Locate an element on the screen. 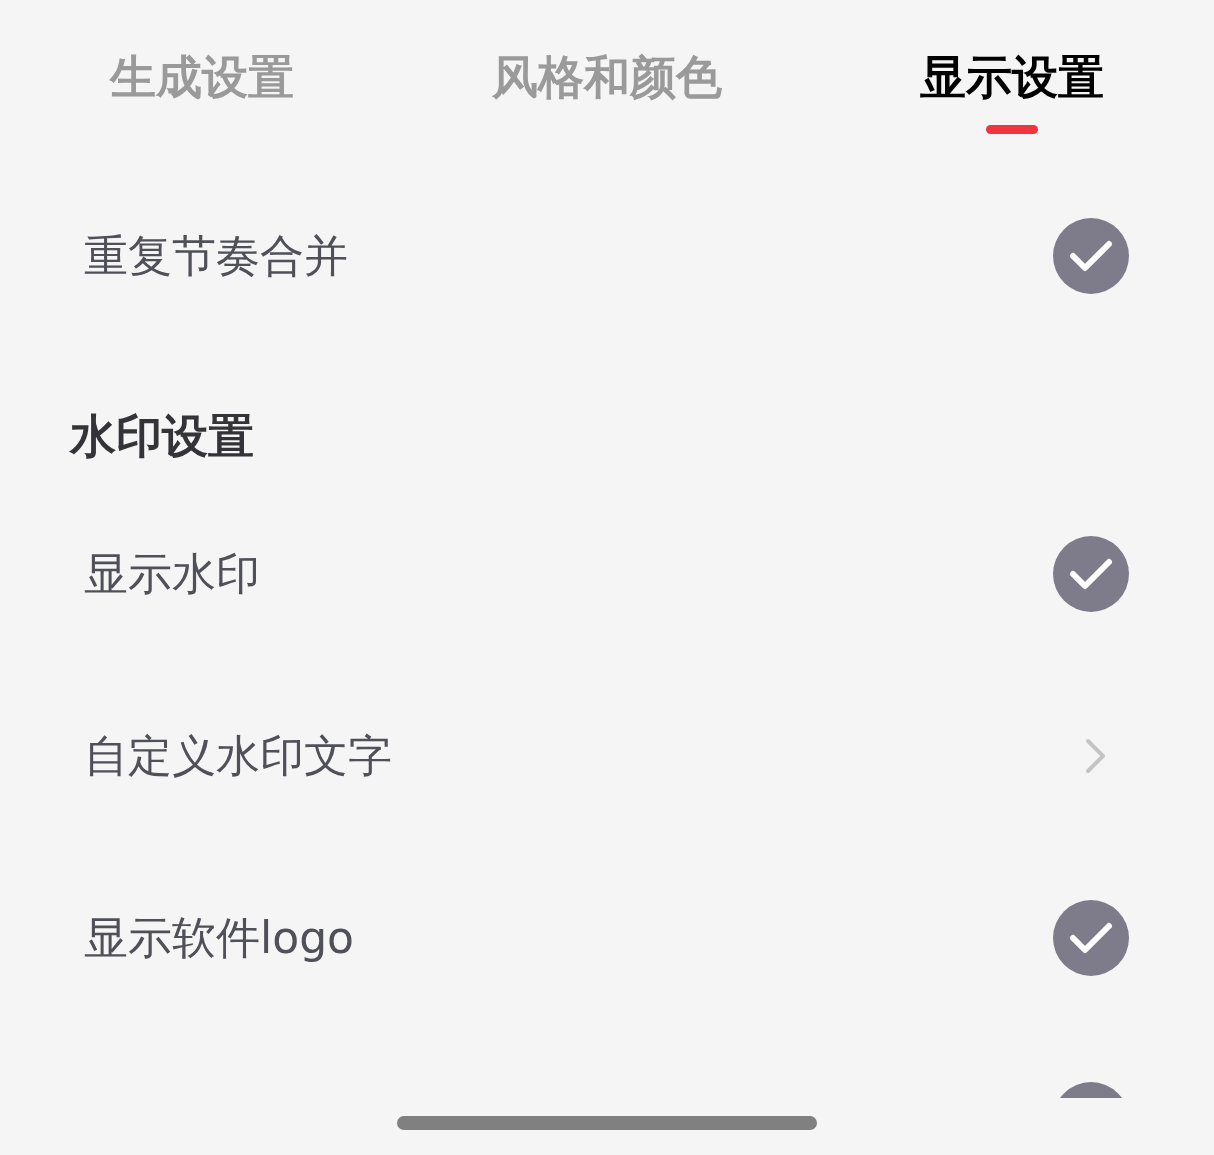  setting-label: 显示水印 is located at coordinates (172, 574).